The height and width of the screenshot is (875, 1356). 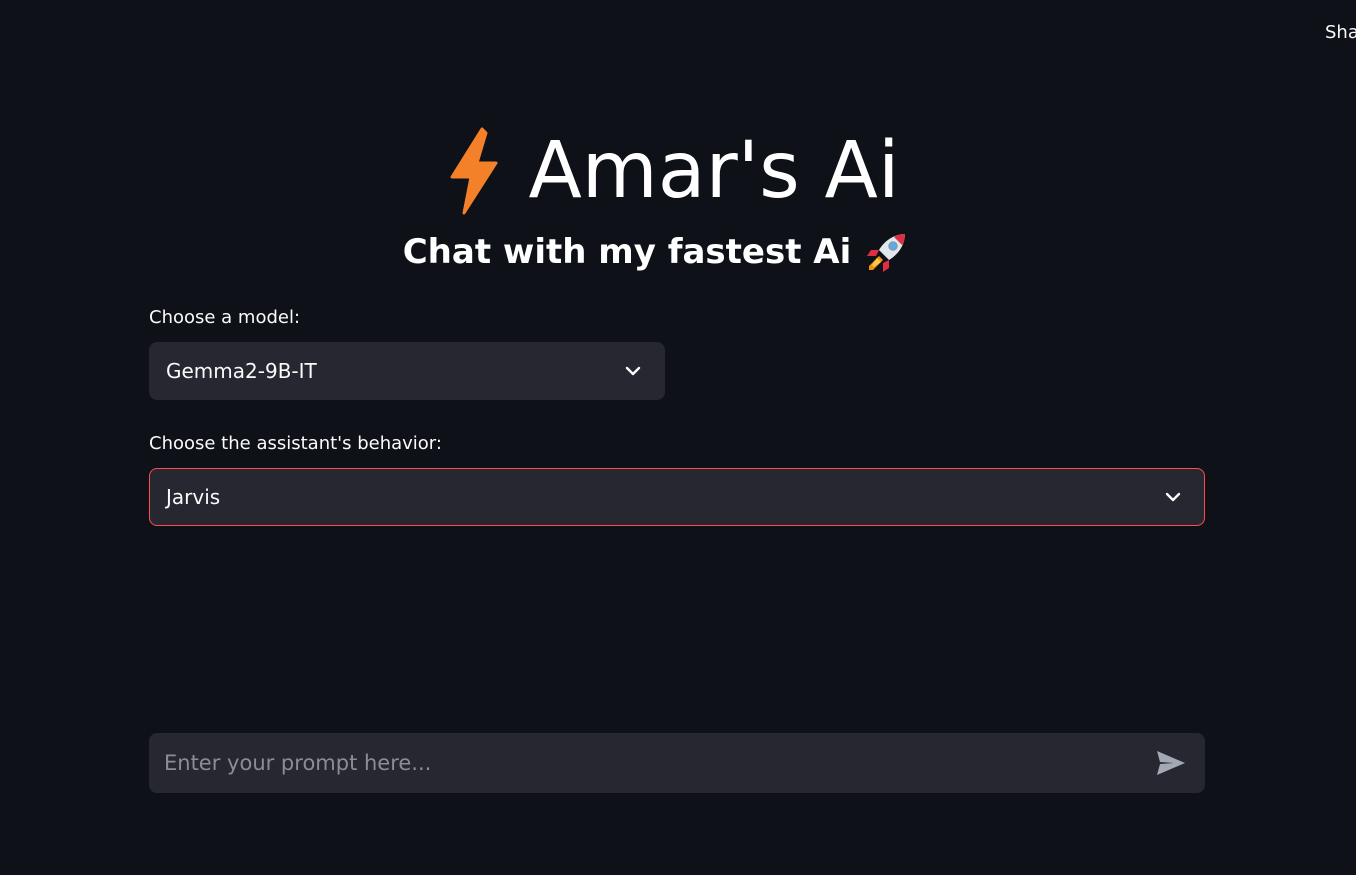 What do you see at coordinates (714, 171) in the screenshot?
I see `title-text: Amar's Ai` at bounding box center [714, 171].